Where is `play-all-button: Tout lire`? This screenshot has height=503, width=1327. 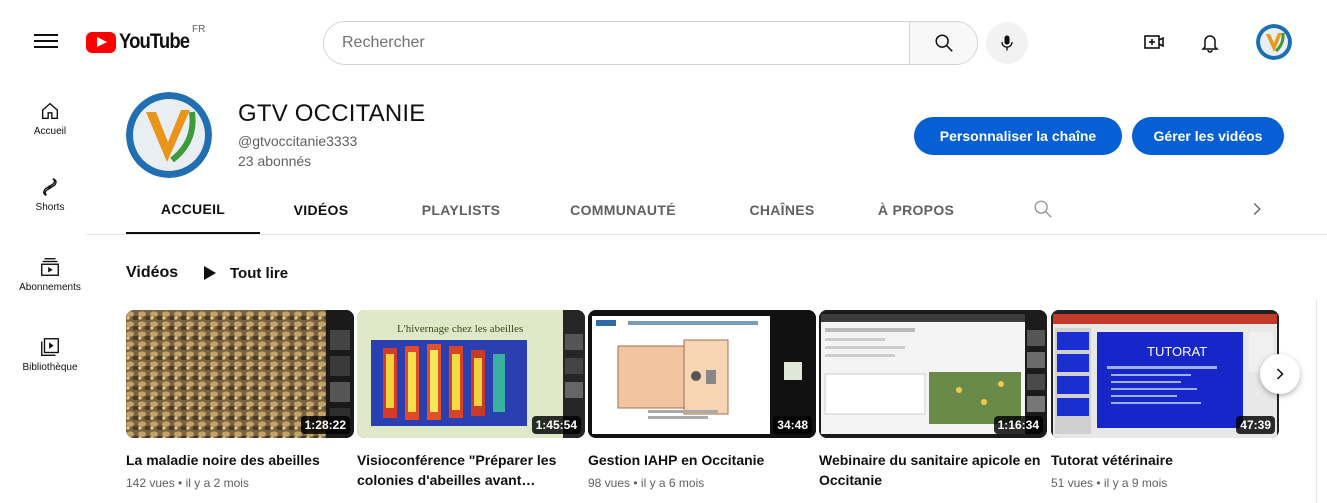
play-all-button: Tout lire is located at coordinates (246, 273).